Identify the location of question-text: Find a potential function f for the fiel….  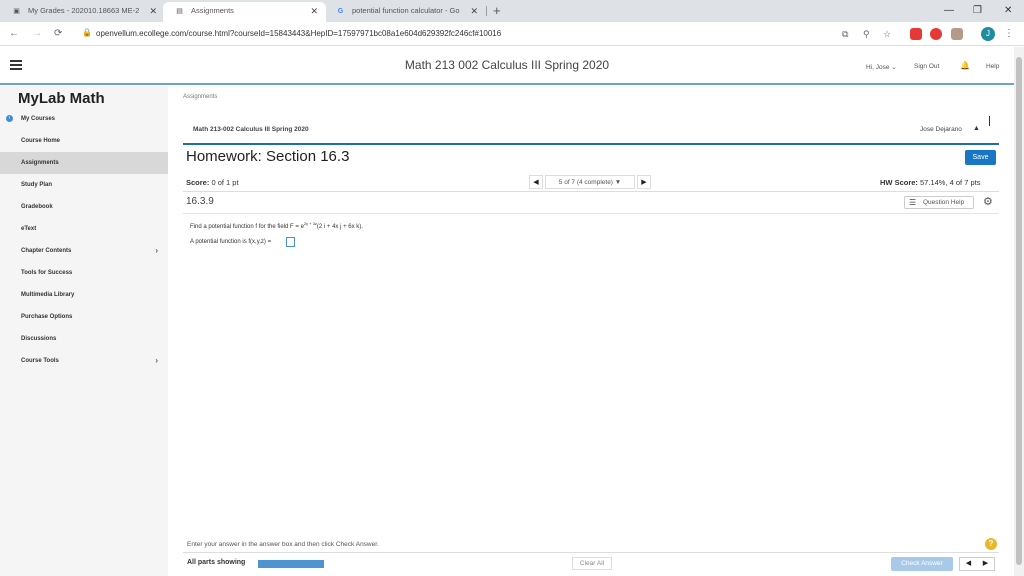
(276, 225).